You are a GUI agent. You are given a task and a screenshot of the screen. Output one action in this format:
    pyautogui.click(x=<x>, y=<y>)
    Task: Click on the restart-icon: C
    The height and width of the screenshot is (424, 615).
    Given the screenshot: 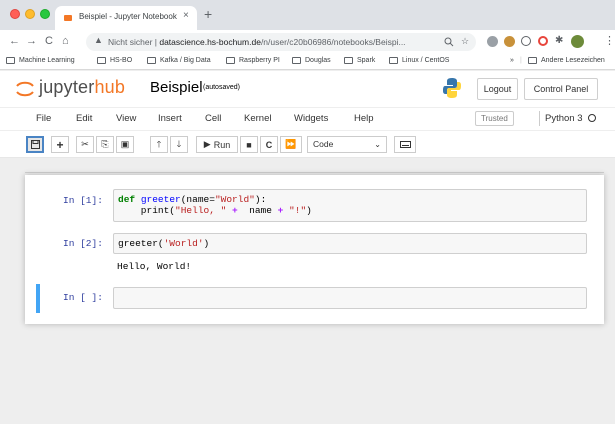 What is the action you would take?
    pyautogui.click(x=269, y=144)
    